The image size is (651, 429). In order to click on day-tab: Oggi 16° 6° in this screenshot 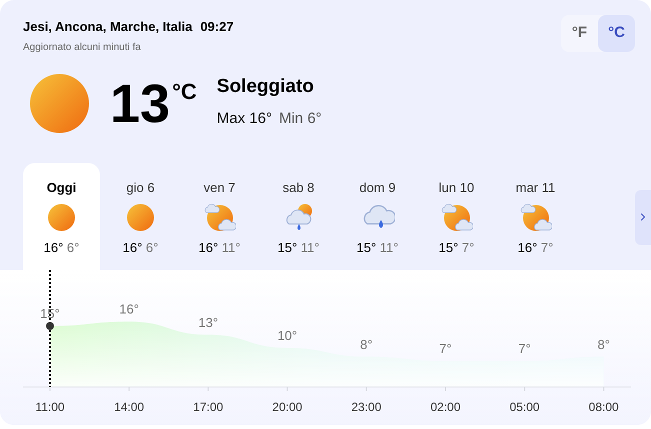, I will do `click(61, 216)`.